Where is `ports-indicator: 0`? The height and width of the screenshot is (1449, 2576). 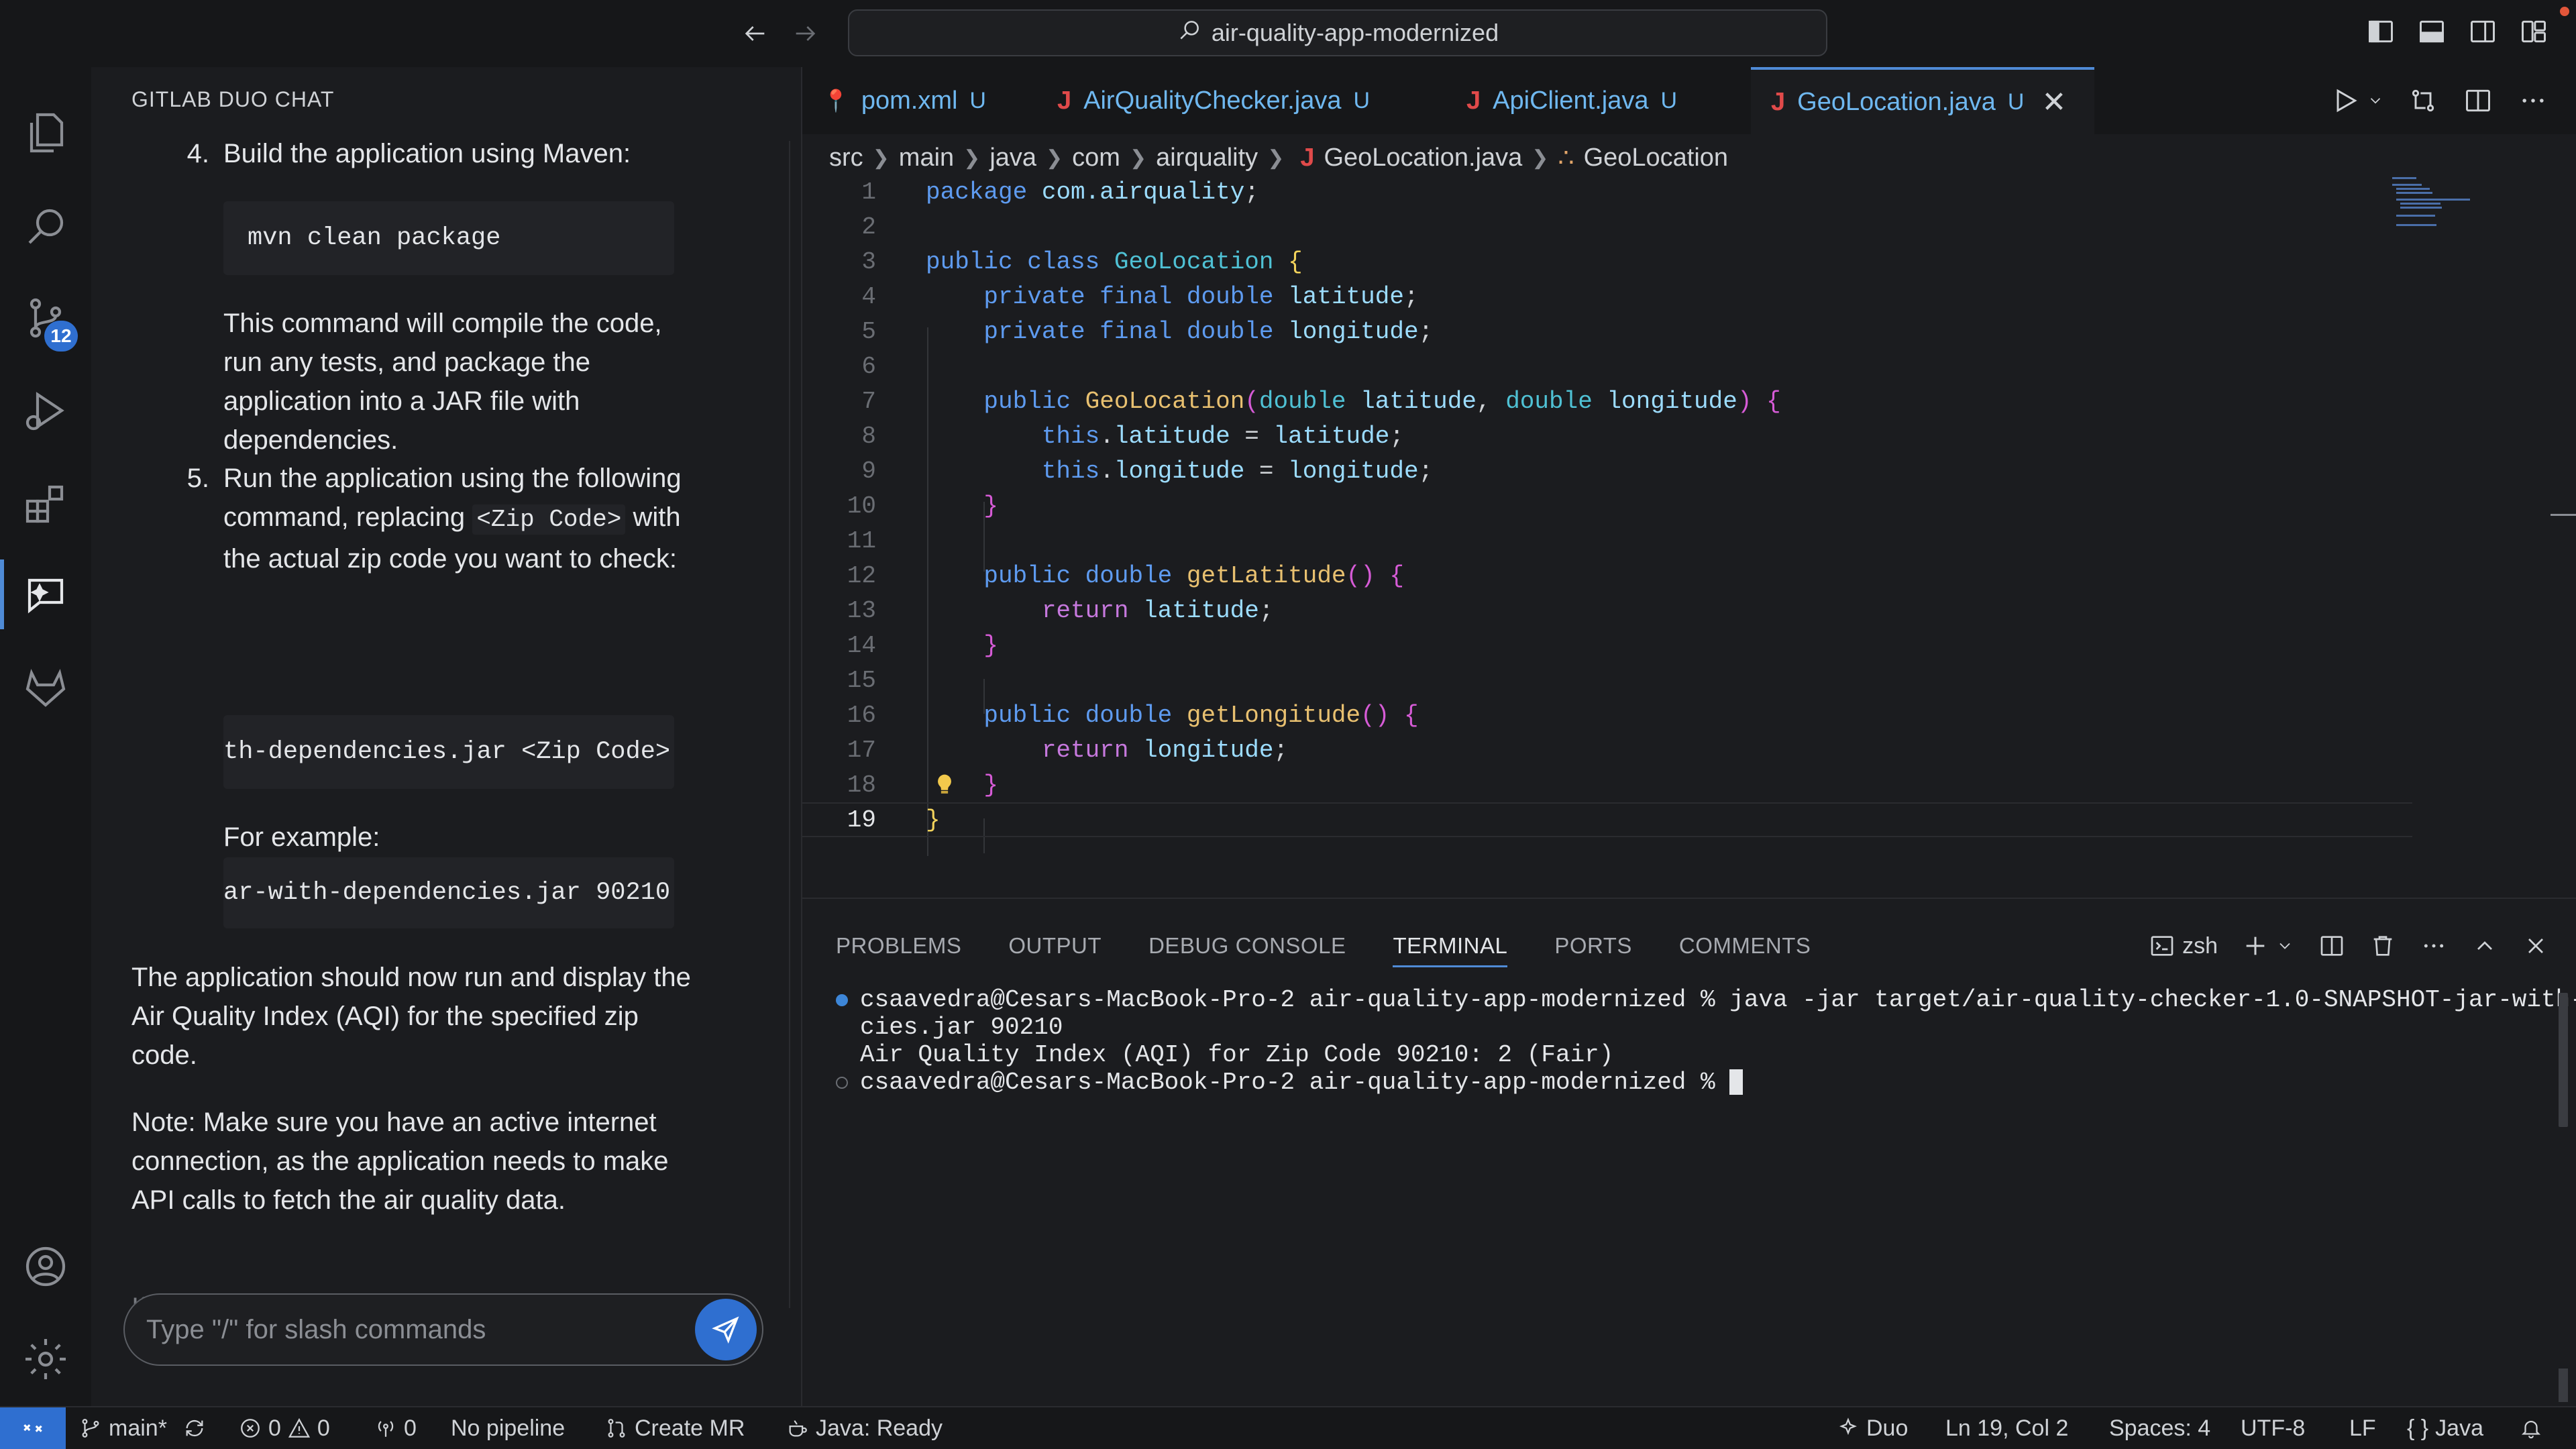
ports-indicator: 0 is located at coordinates (395, 1428).